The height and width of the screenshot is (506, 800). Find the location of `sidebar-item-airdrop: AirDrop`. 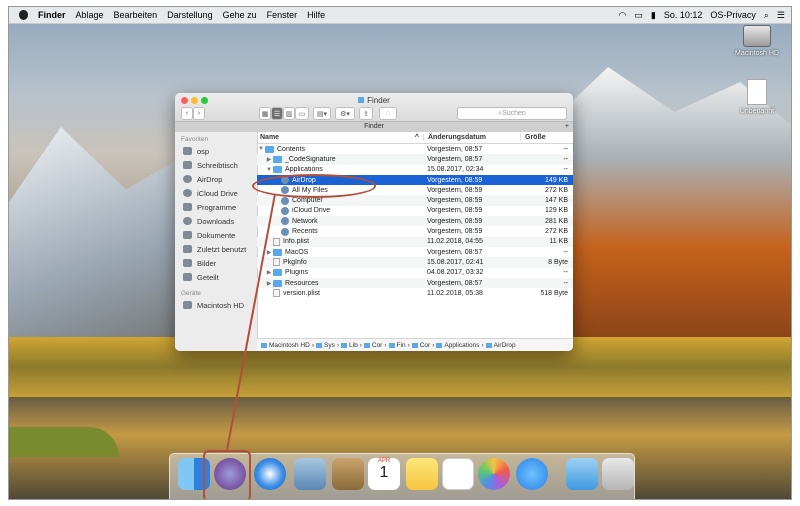

sidebar-item-airdrop: AirDrop is located at coordinates (216, 179).